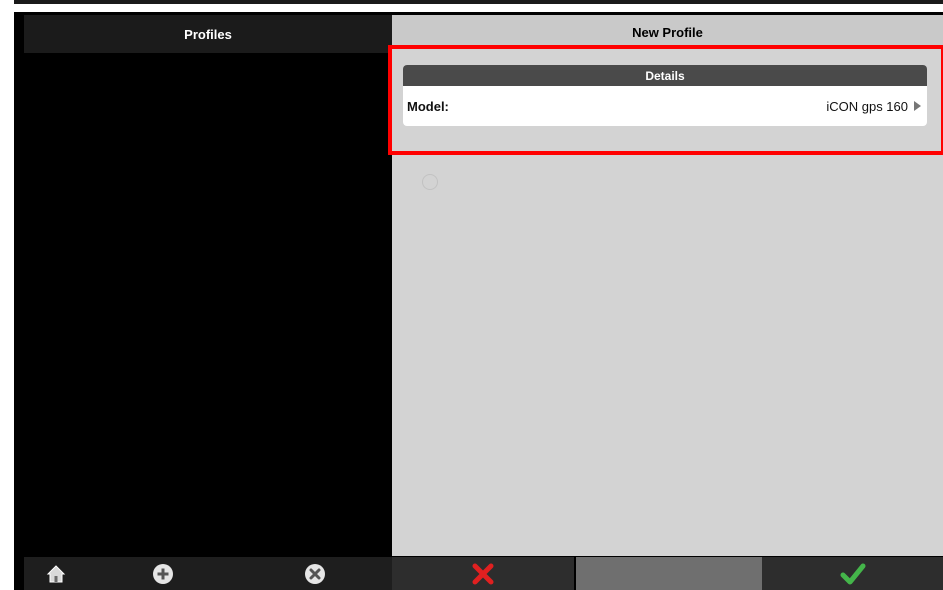  I want to click on green-check-icon, so click(852, 573).